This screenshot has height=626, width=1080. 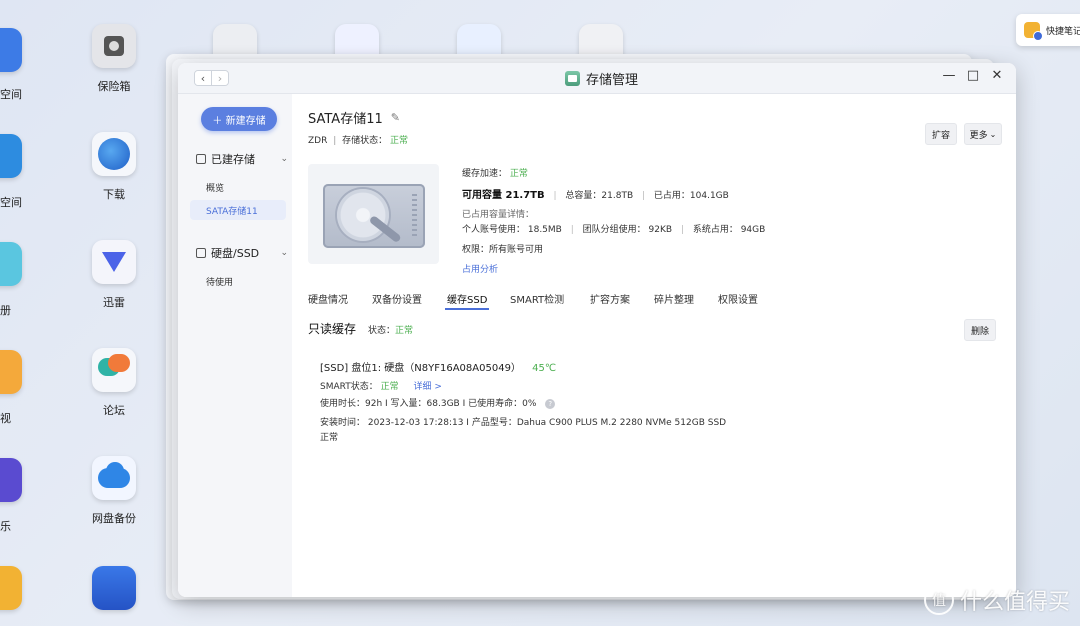 I want to click on forum-chat-icon, so click(x=114, y=370).